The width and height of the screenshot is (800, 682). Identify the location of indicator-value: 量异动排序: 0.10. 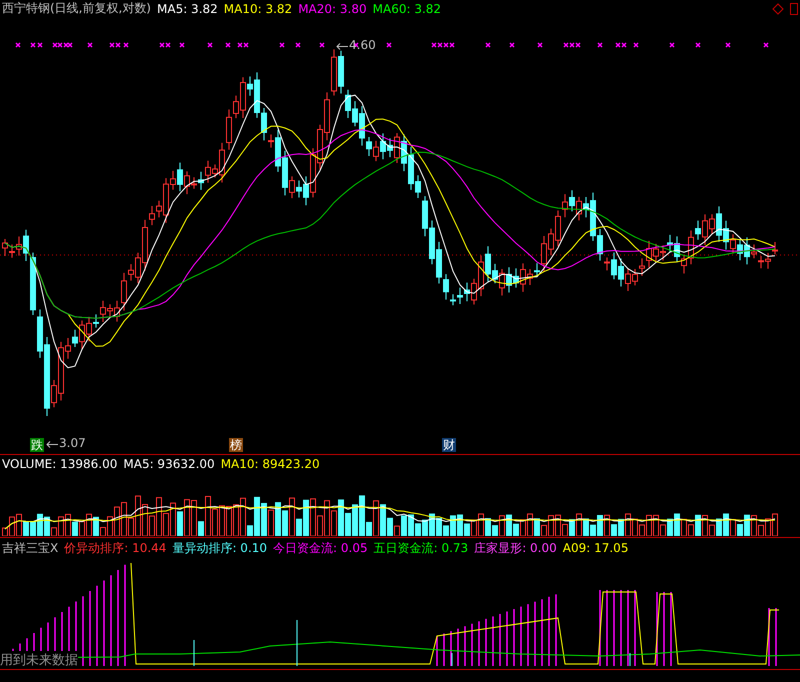
(220, 548).